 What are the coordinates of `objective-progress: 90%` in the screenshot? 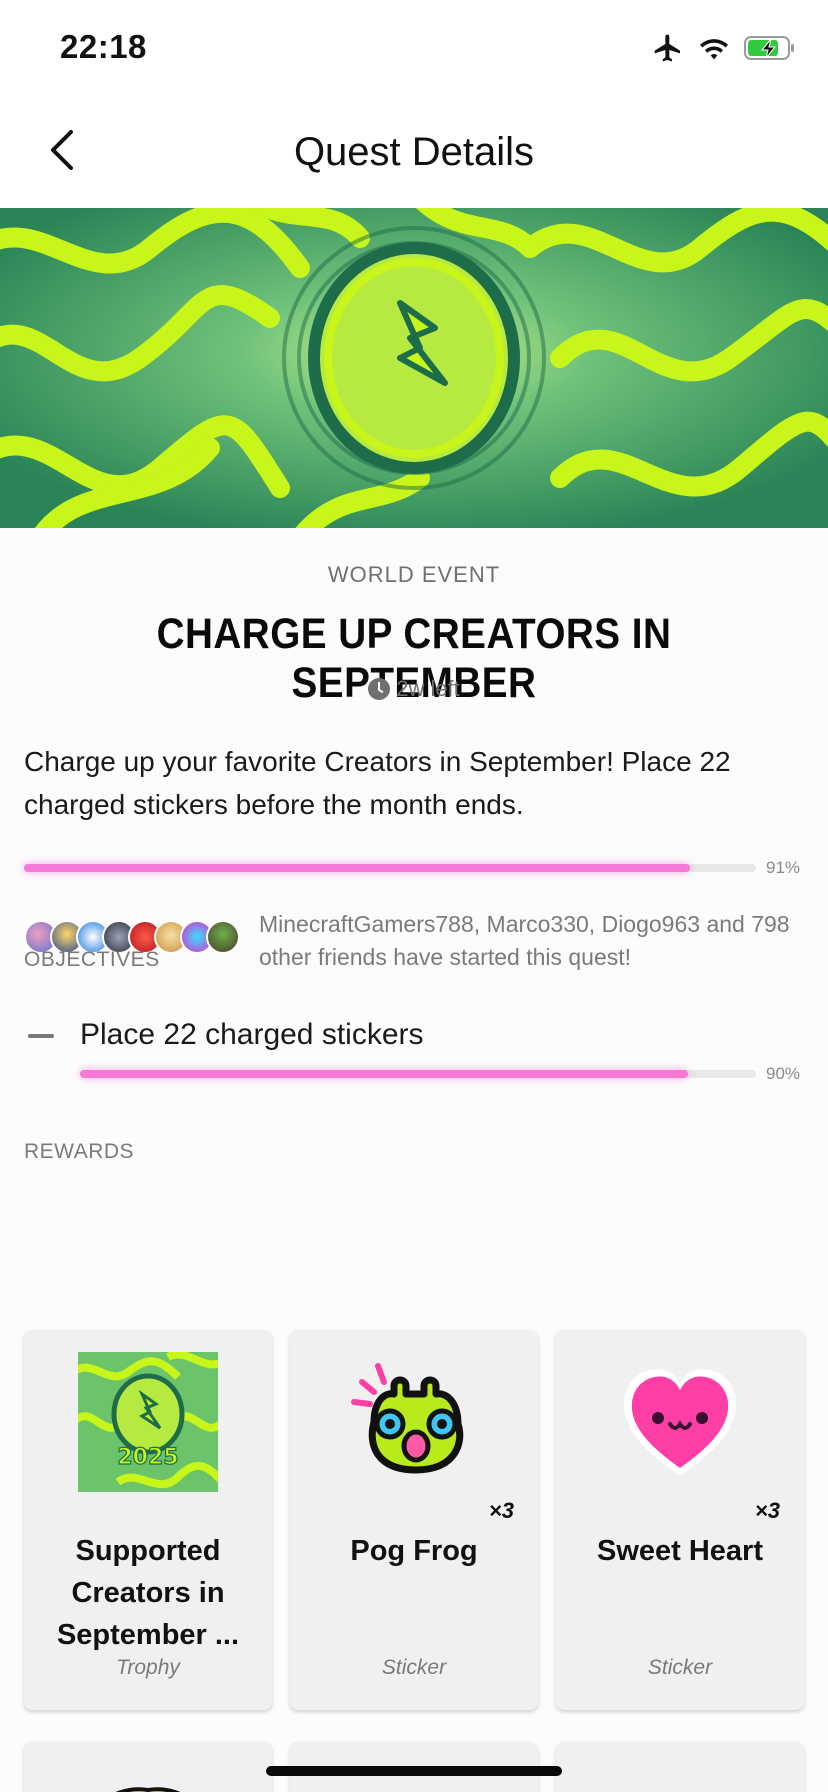 It's located at (440, 1074).